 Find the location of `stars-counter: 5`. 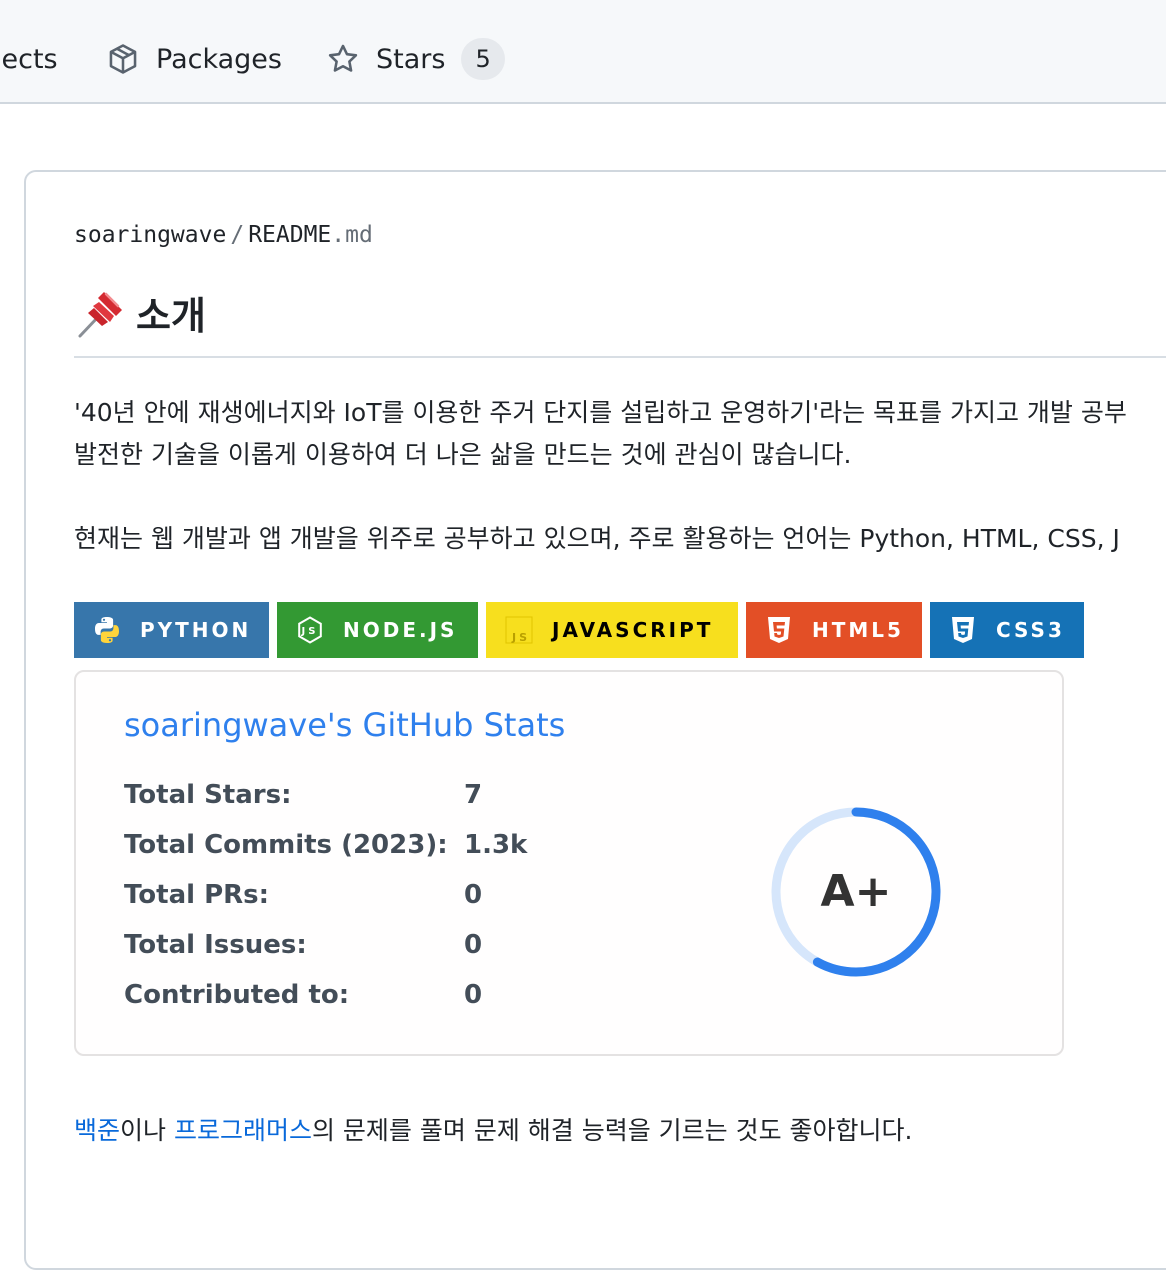

stars-counter: 5 is located at coordinates (483, 59).